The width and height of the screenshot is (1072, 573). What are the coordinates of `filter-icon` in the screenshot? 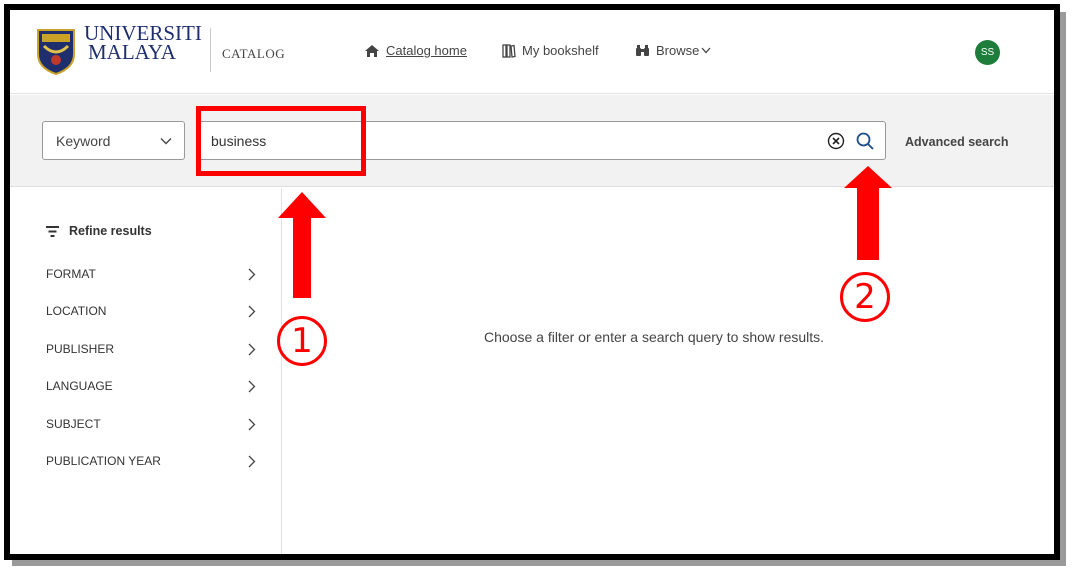 It's located at (52, 231).